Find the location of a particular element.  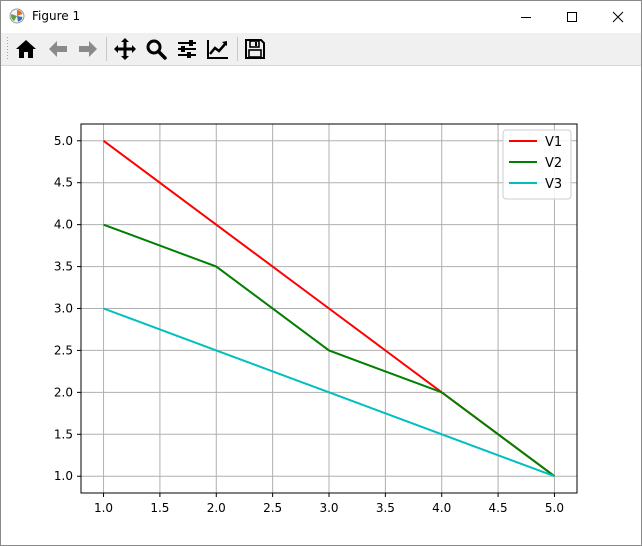

x-tick-label: 1.5 is located at coordinates (159, 508).